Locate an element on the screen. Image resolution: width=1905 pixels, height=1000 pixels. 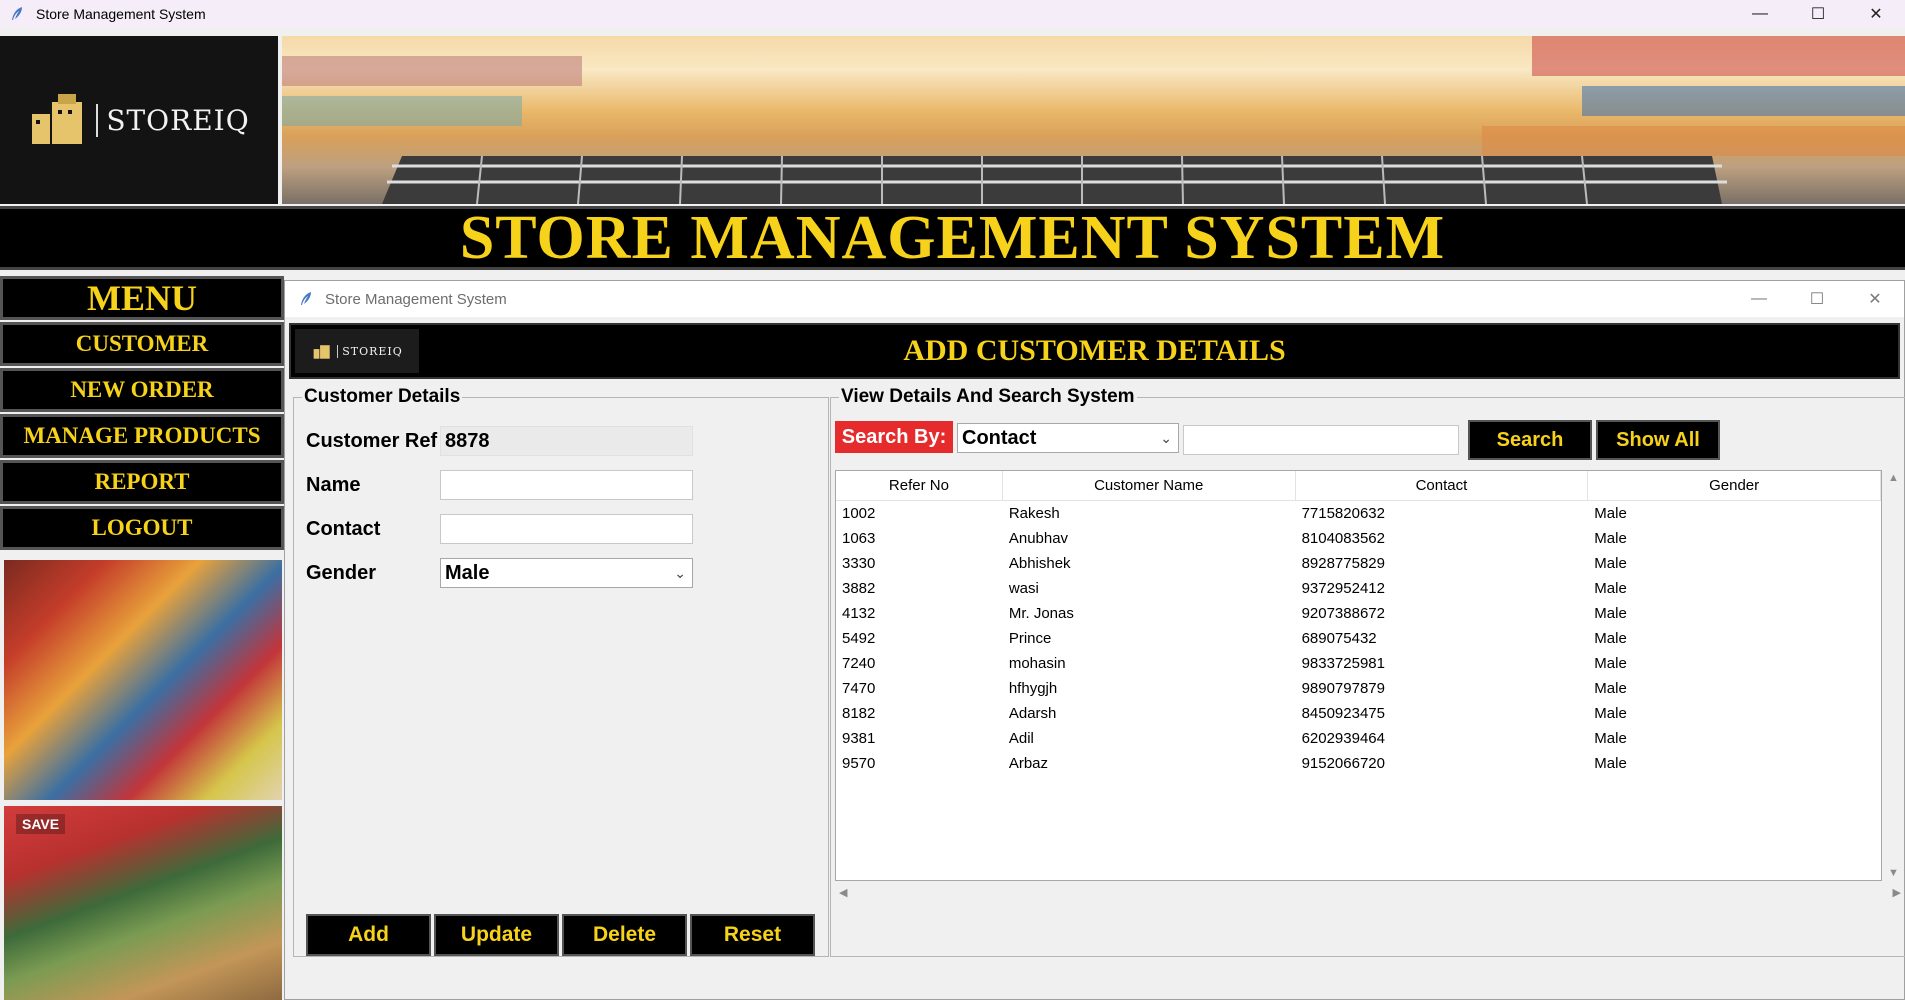
search-by-select: Contact ⌄ is located at coordinates (1068, 438).